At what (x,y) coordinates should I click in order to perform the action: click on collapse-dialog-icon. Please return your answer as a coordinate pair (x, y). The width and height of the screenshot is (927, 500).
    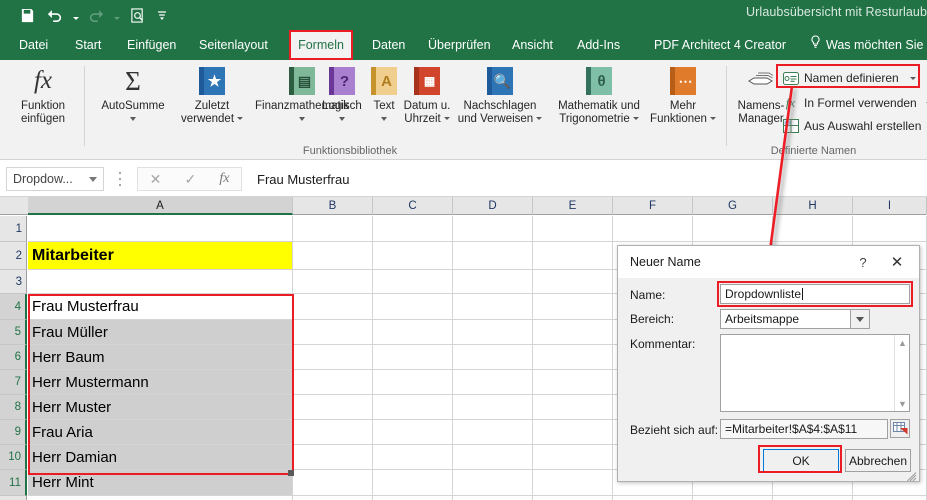
    Looking at the image, I should click on (900, 428).